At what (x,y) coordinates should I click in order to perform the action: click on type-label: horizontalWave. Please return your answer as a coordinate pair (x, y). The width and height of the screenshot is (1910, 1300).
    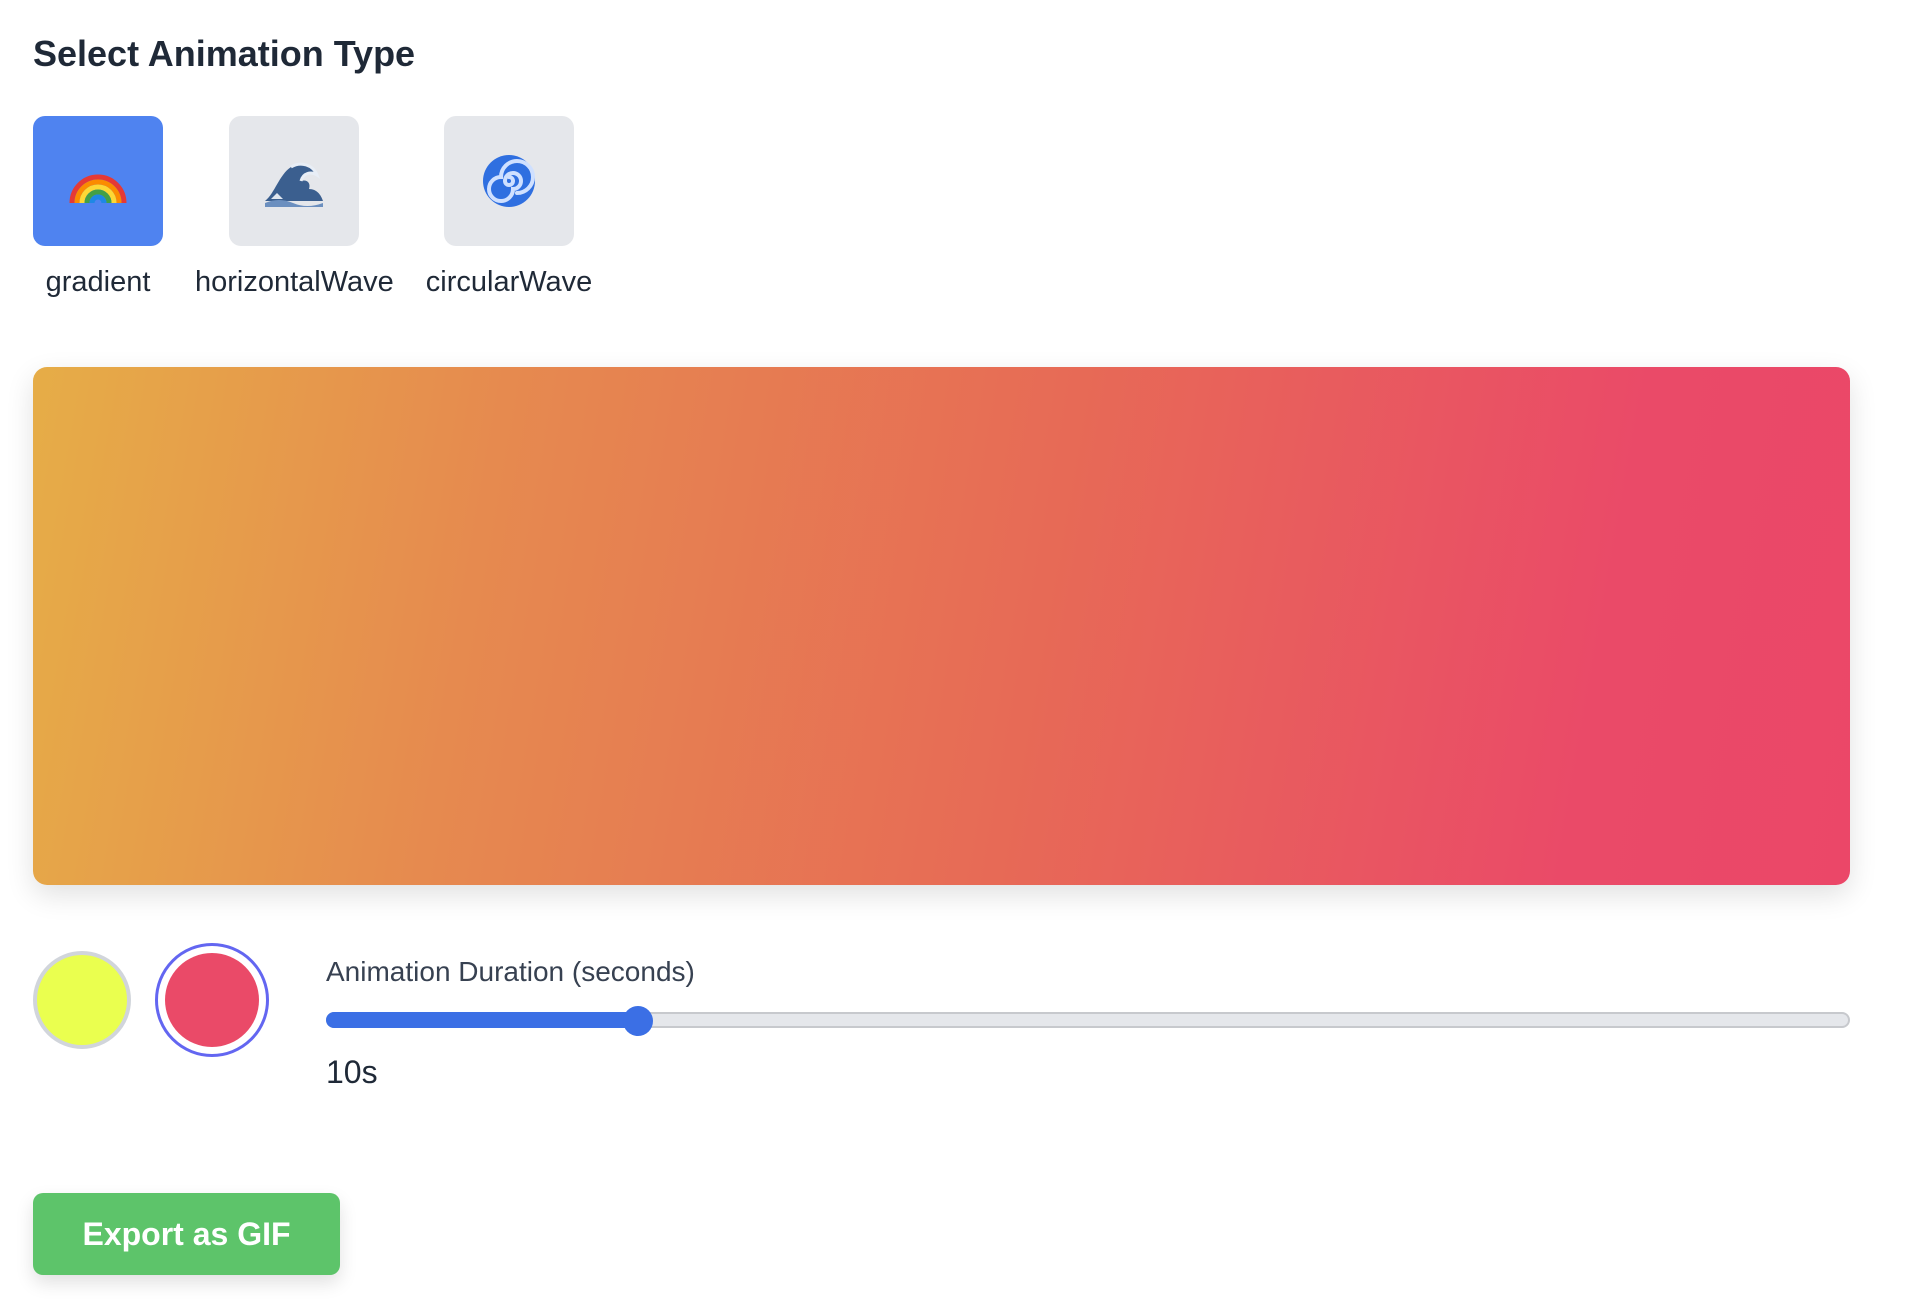
    Looking at the image, I should click on (294, 282).